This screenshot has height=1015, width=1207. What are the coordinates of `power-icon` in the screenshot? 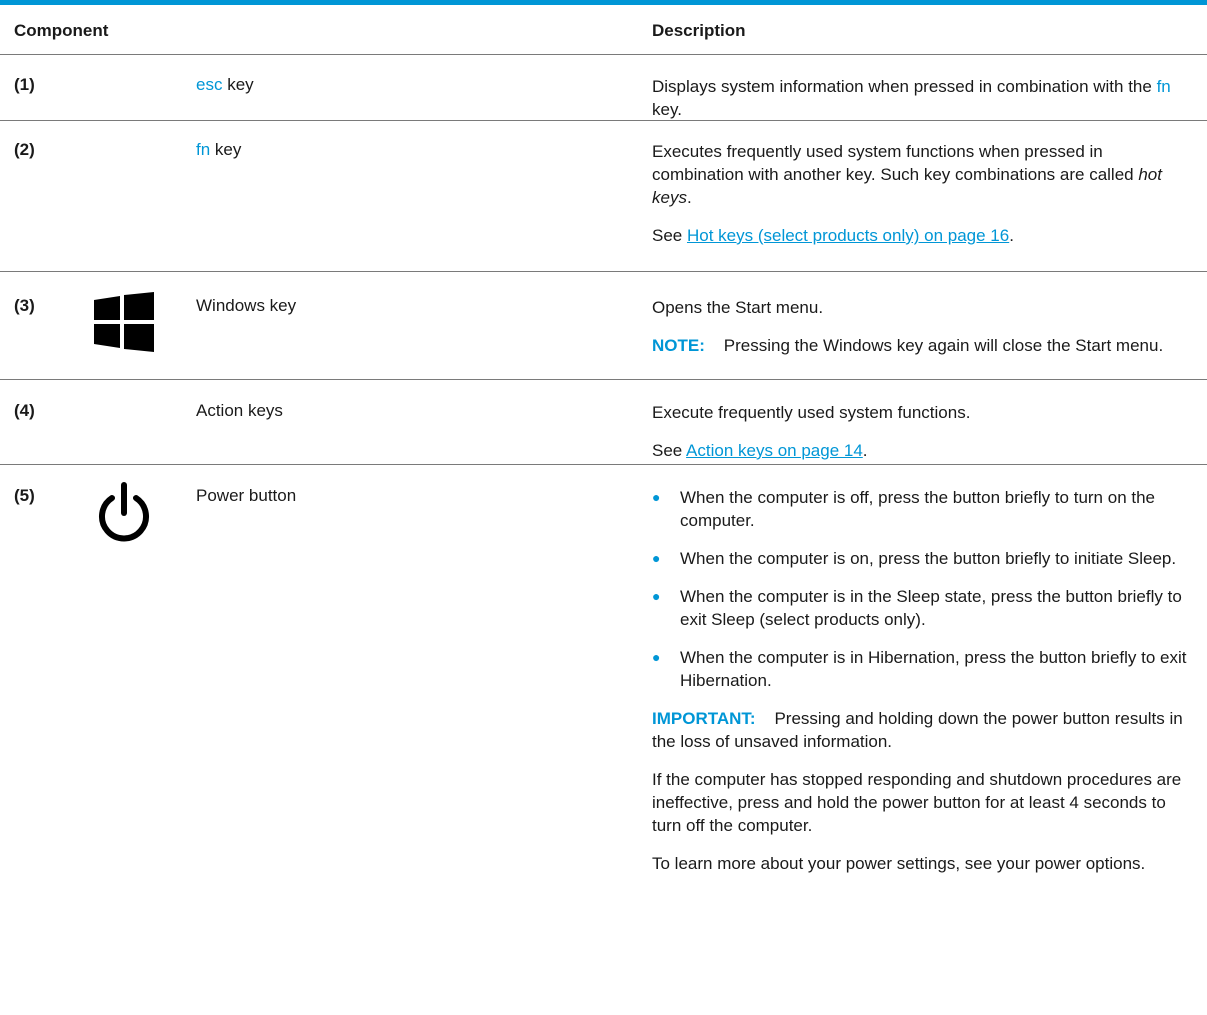 It's located at (124, 512).